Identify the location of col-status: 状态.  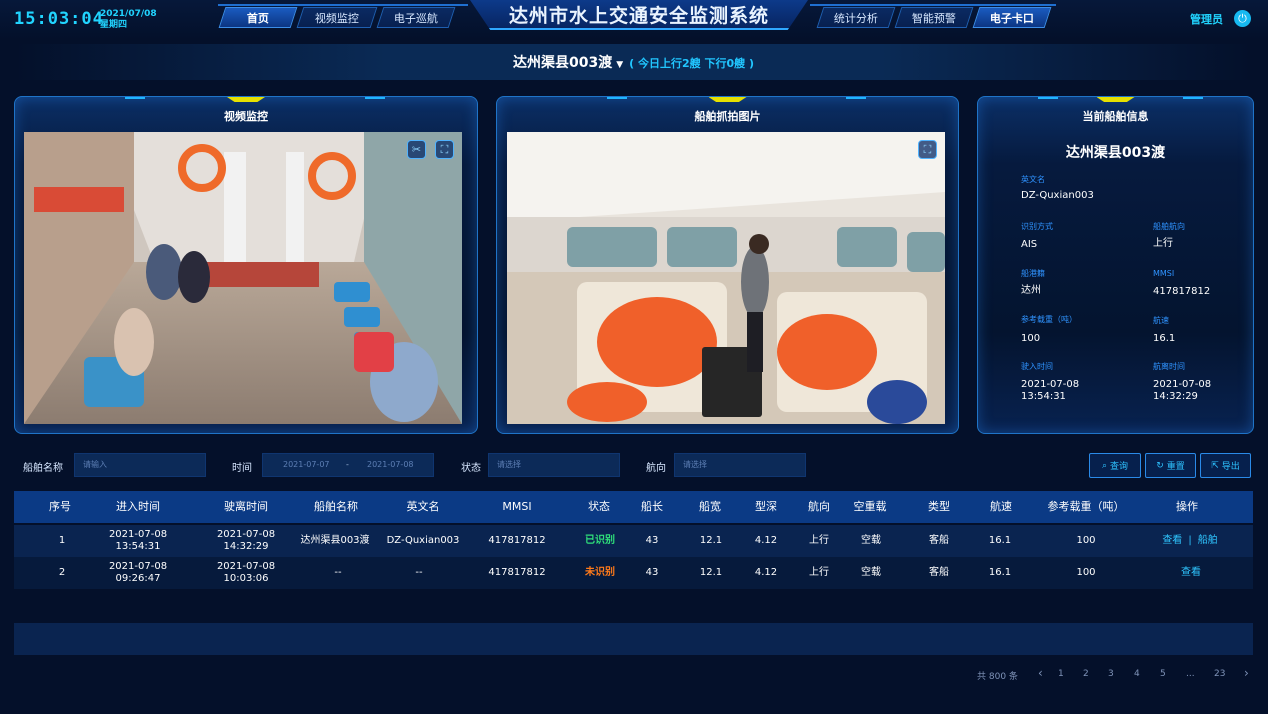
(599, 506).